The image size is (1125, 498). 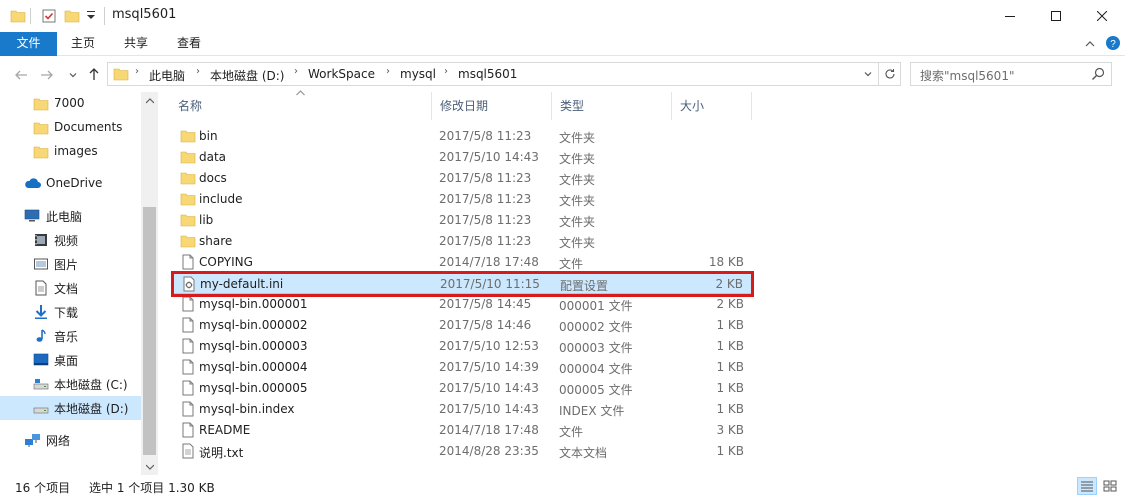 What do you see at coordinates (76, 151) in the screenshot?
I see `nav-item-label: images` at bounding box center [76, 151].